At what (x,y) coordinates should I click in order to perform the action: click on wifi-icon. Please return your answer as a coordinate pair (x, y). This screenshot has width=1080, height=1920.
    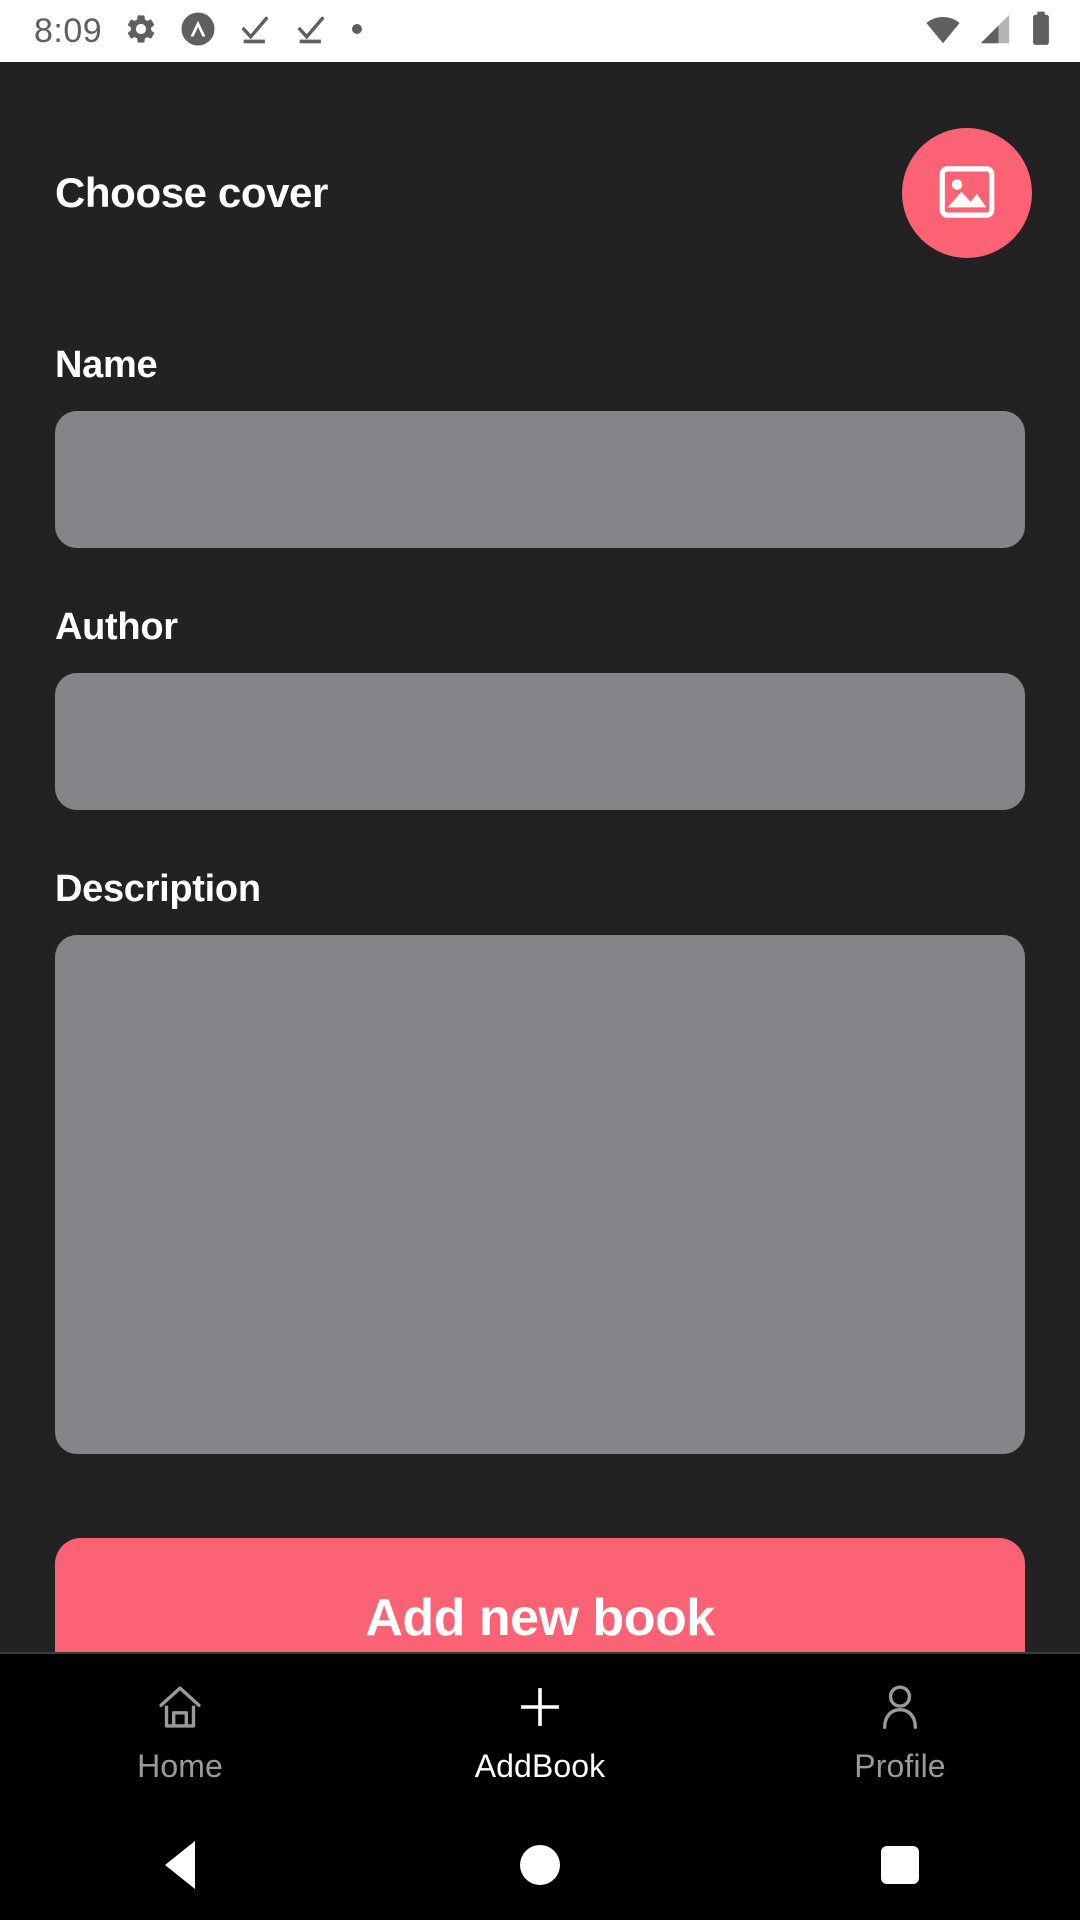
    Looking at the image, I should click on (943, 31).